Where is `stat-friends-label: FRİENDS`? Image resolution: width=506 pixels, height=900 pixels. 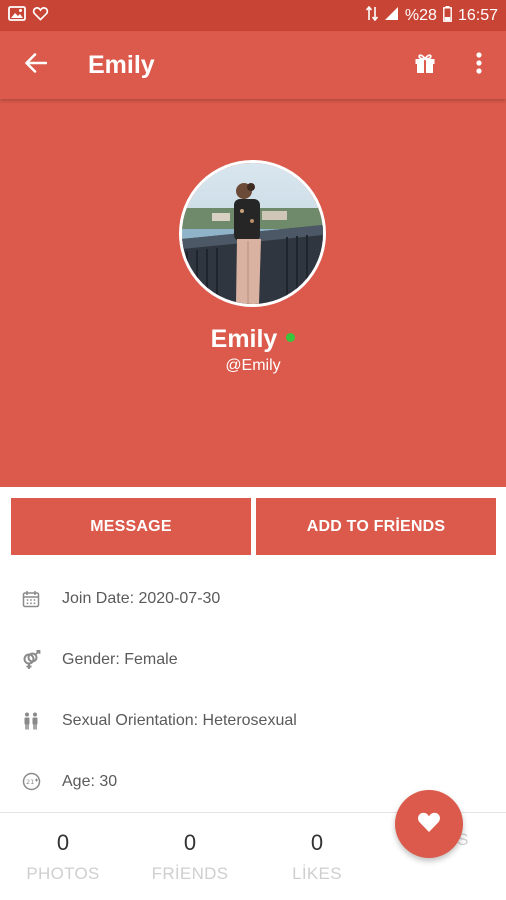
stat-friends-label: FRİENDS is located at coordinates (190, 873).